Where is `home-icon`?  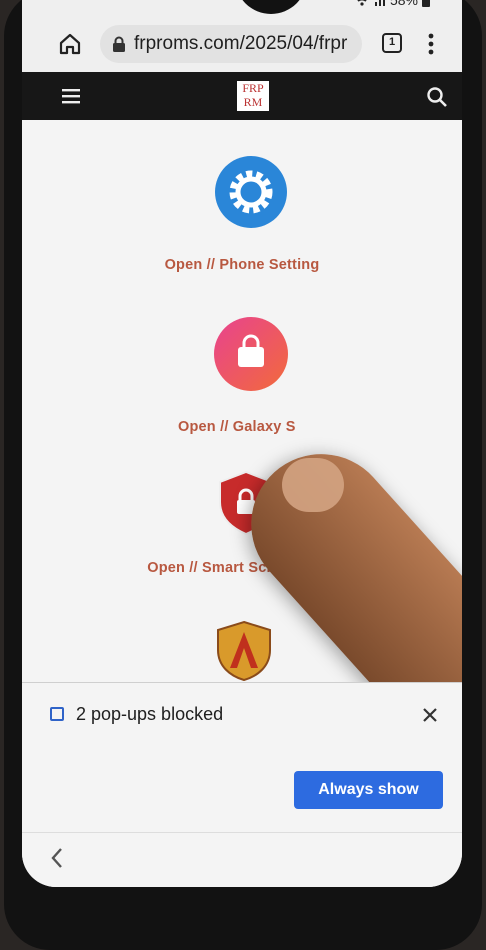 home-icon is located at coordinates (70, 44).